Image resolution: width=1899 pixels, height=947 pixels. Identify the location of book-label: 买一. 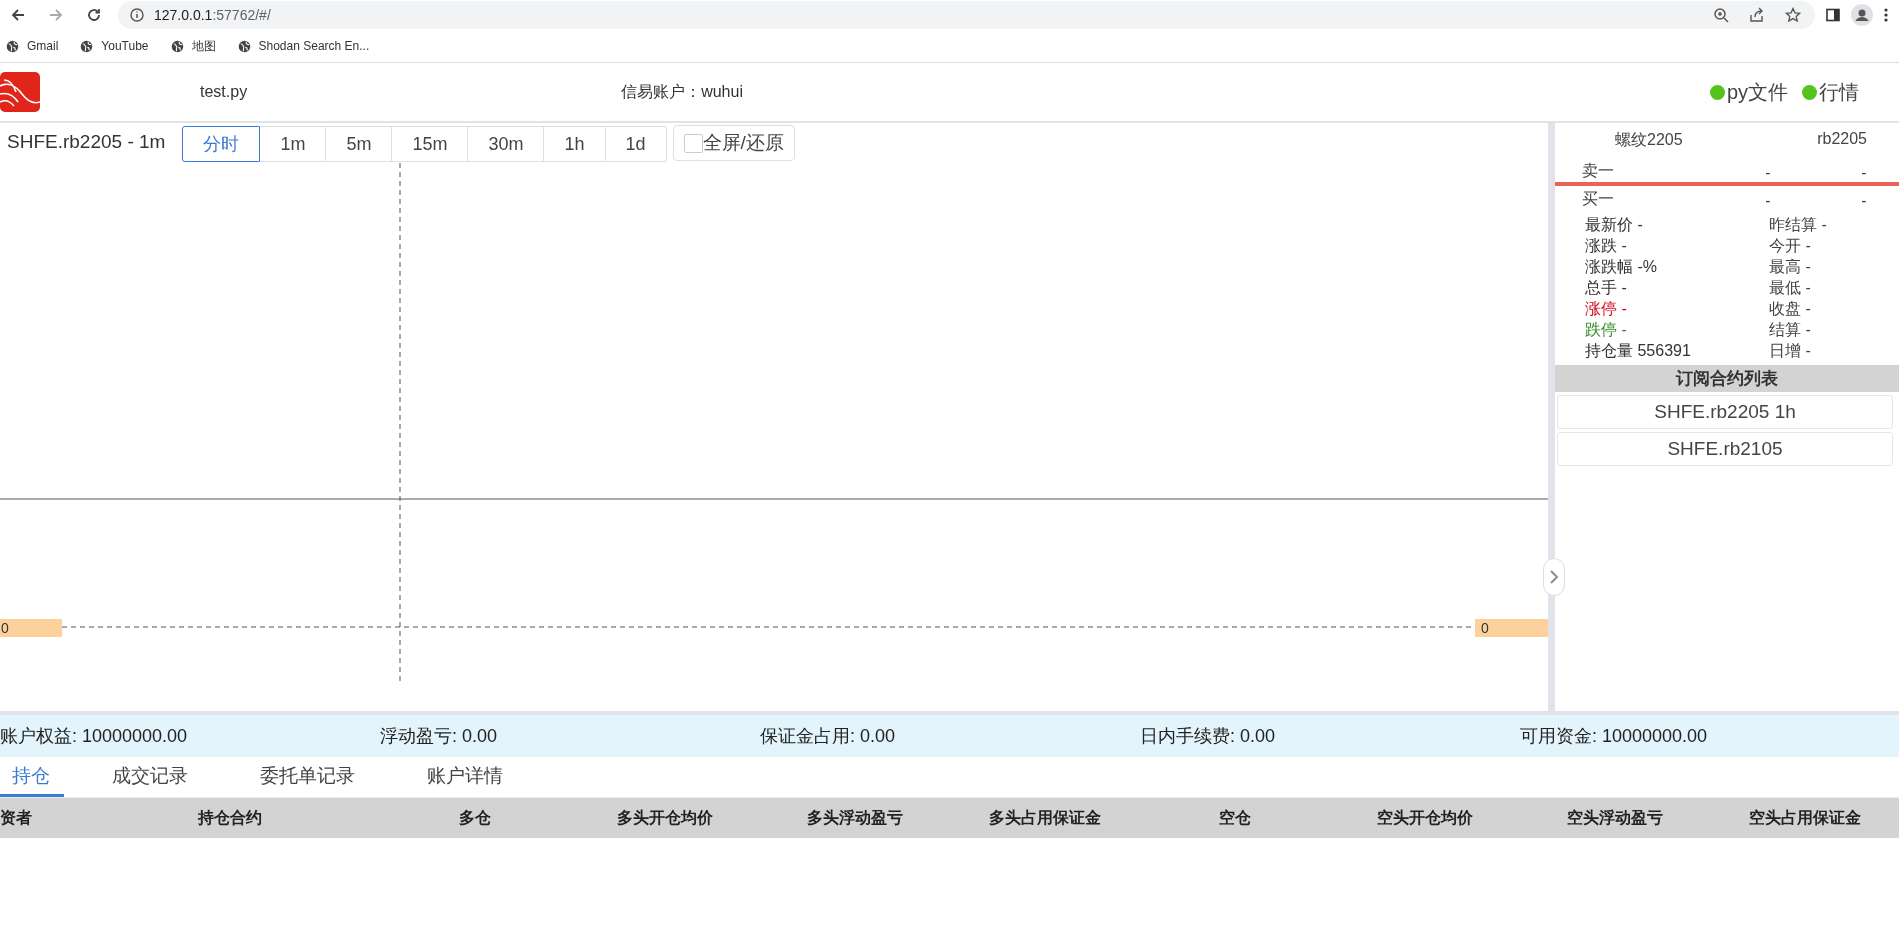
(1598, 199).